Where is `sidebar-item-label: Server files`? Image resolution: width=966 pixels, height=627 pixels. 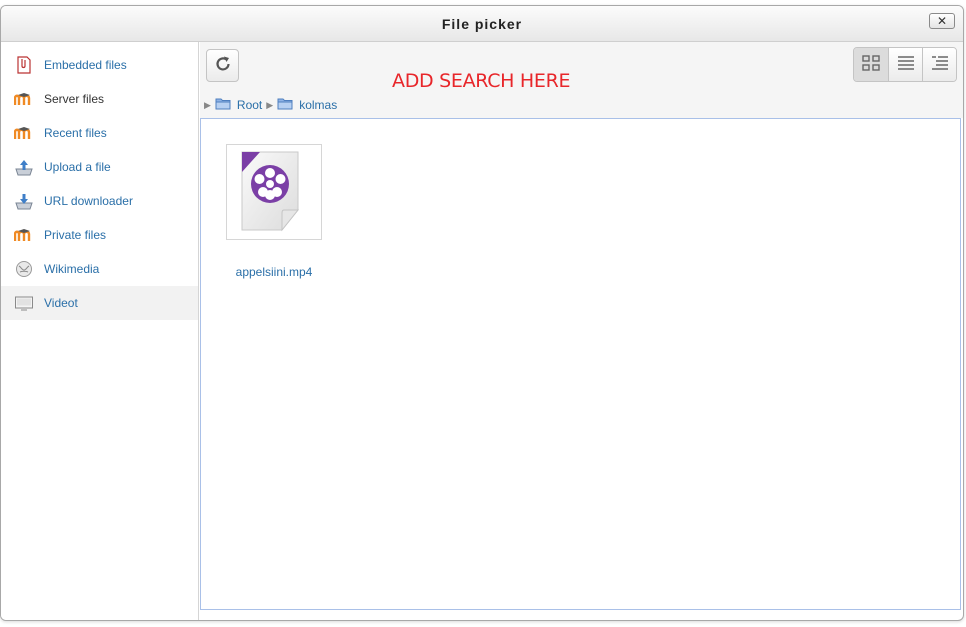
sidebar-item-label: Server files is located at coordinates (74, 99).